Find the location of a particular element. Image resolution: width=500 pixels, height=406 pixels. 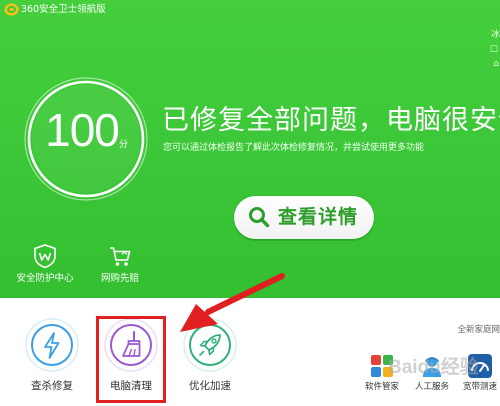

magnifier-icon is located at coordinates (259, 217).